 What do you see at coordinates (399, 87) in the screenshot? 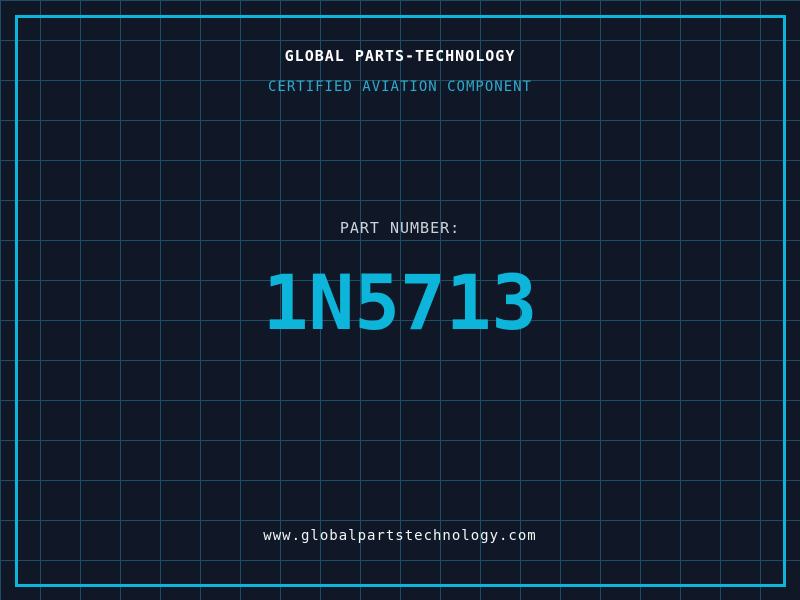
I see `certification-subtitle: CERTIFIED AVIATION COMPONENT` at bounding box center [399, 87].